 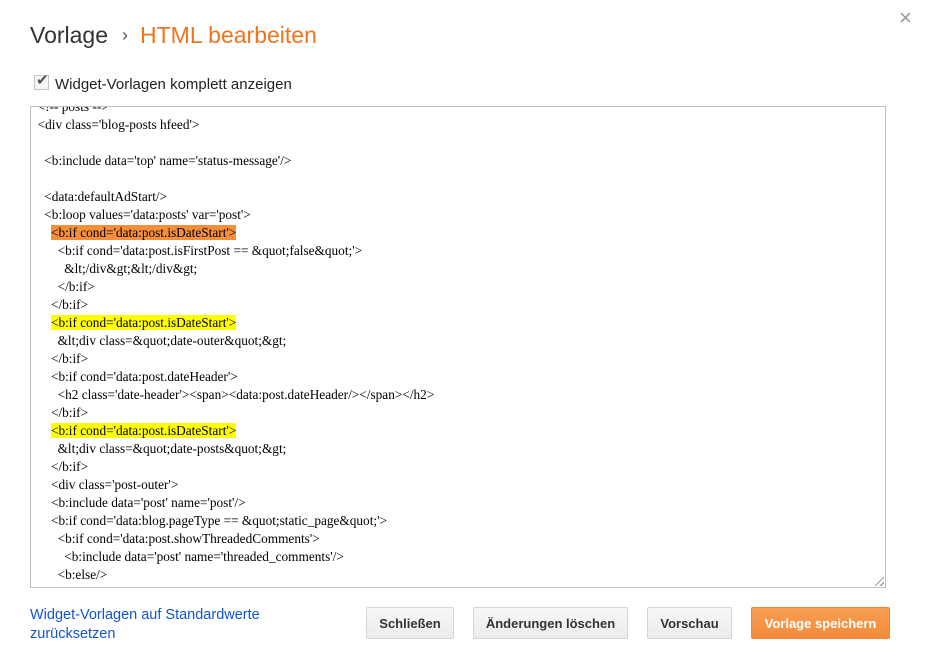 What do you see at coordinates (410, 623) in the screenshot?
I see `close-button: Schließen` at bounding box center [410, 623].